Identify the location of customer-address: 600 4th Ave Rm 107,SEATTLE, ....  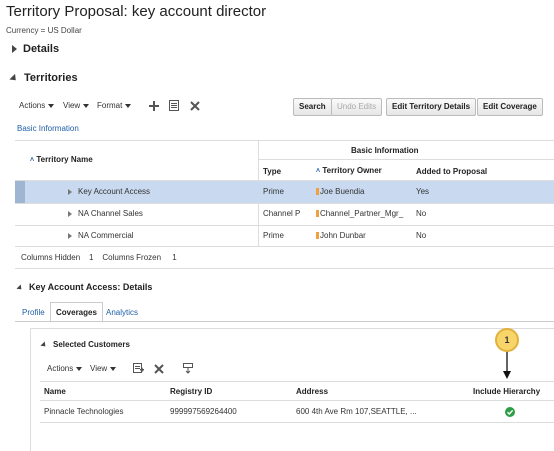
(356, 411).